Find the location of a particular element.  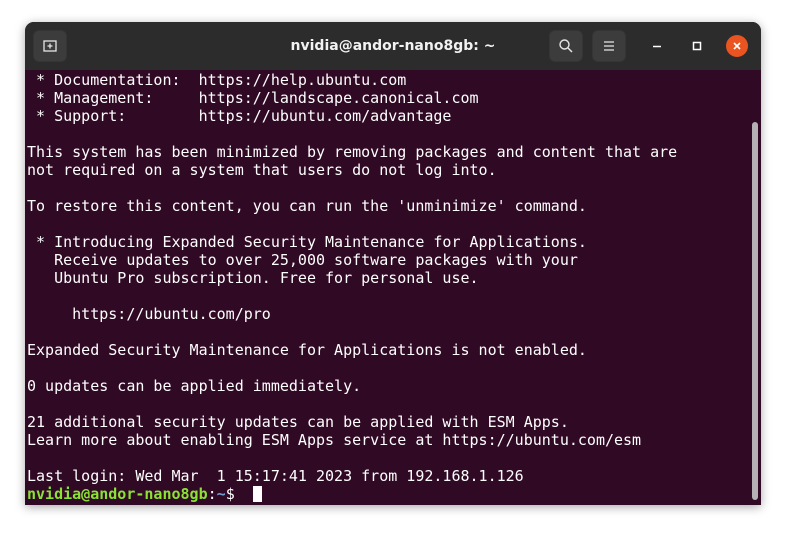

maximize-icon is located at coordinates (697, 46).